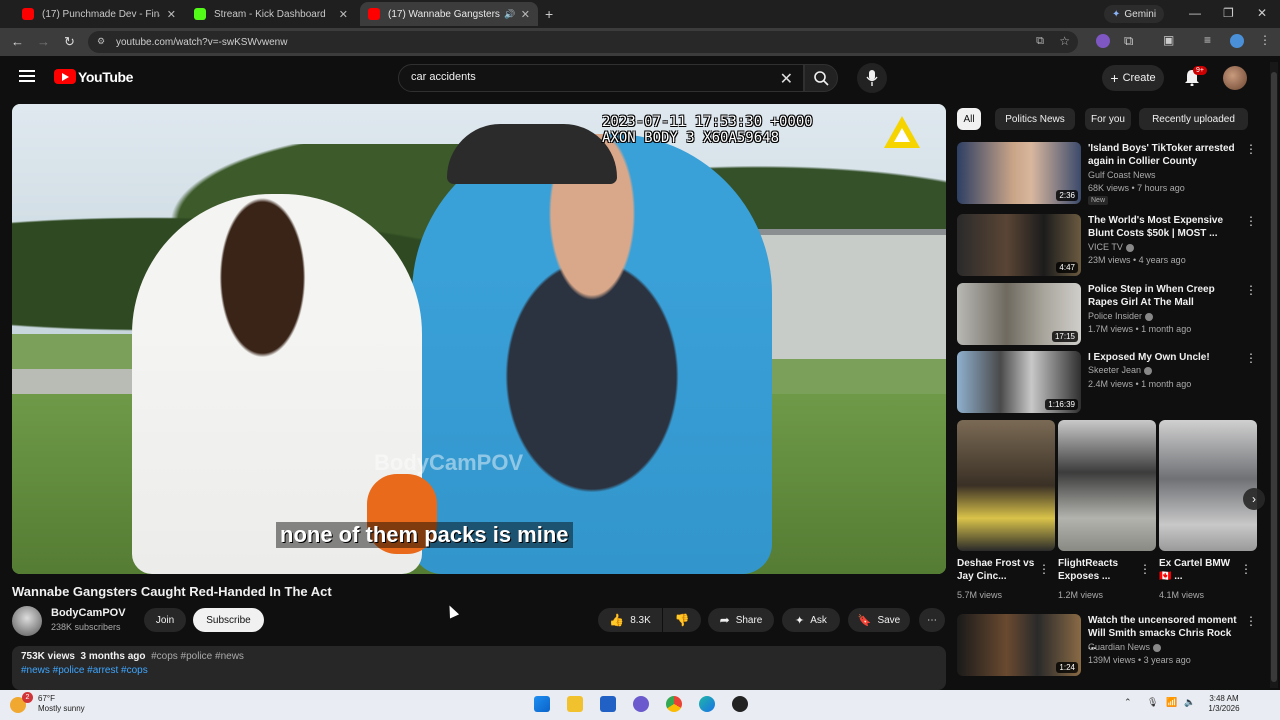 This screenshot has height=720, width=1280. Describe the element at coordinates (1254, 499) in the screenshot. I see `chevron-right-icon: ›` at that location.